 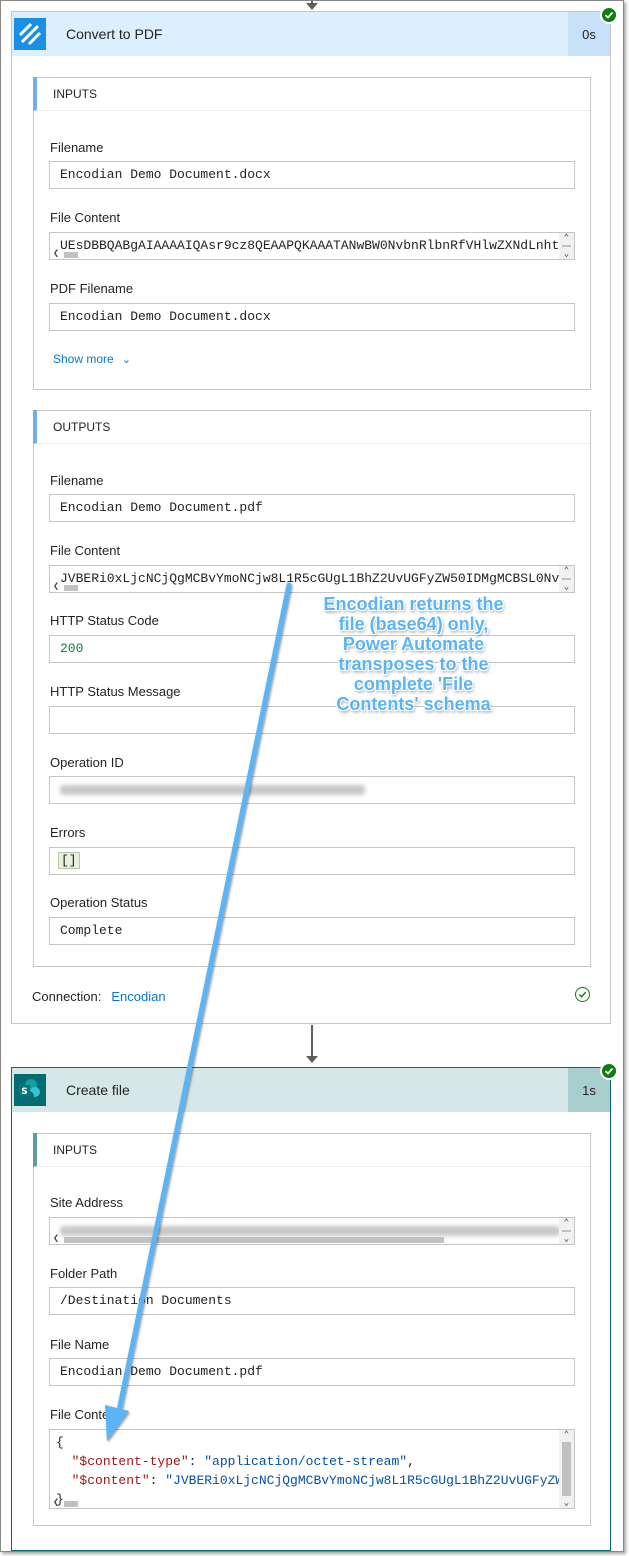 What do you see at coordinates (312, 931) in the screenshot?
I see `operation-status-field: Complete` at bounding box center [312, 931].